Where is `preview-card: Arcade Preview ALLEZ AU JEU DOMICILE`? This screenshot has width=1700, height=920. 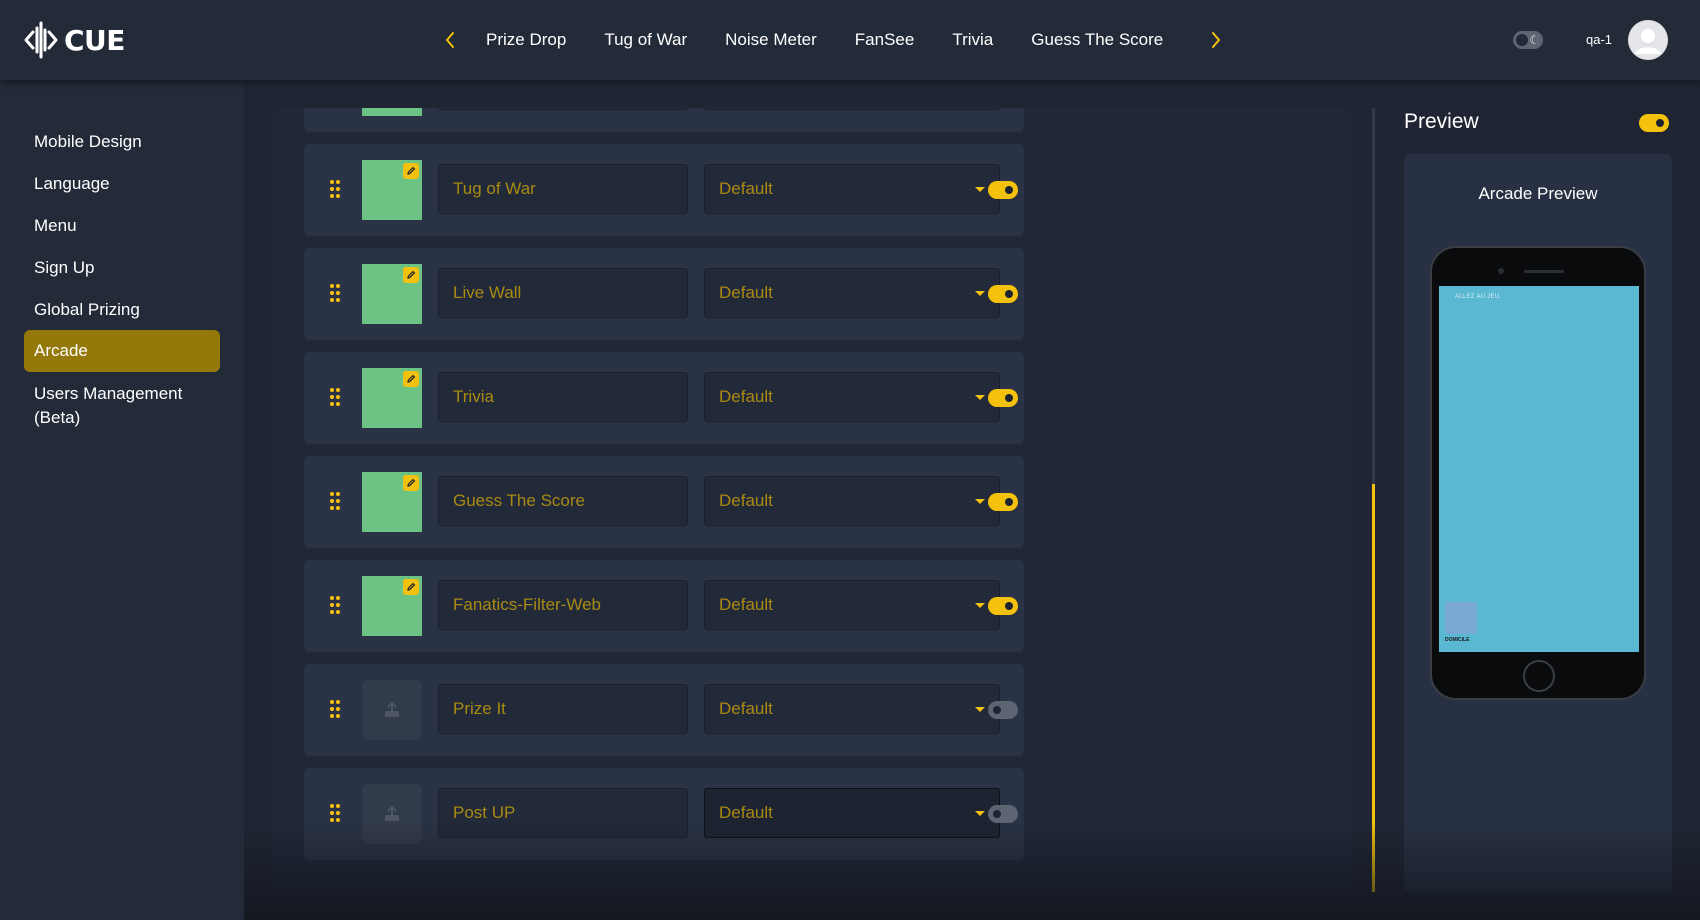
preview-card: Arcade Preview ALLEZ AU JEU DOMICILE is located at coordinates (1538, 523).